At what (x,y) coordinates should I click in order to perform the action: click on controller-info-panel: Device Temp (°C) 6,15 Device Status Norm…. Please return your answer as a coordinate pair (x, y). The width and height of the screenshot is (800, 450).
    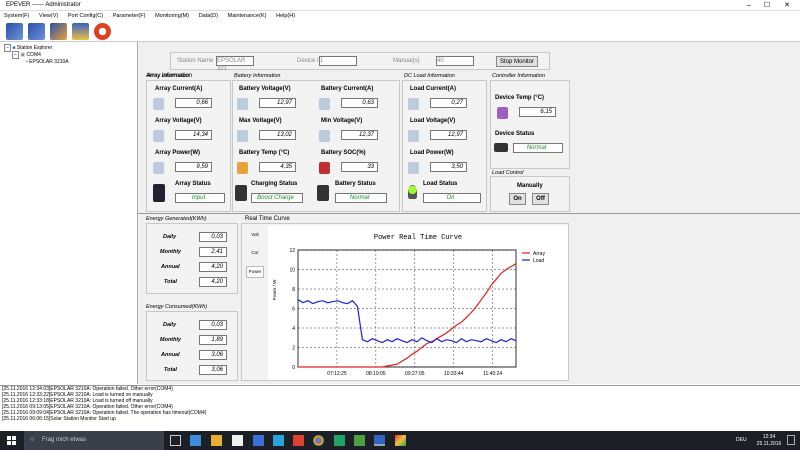
    Looking at the image, I should click on (530, 124).